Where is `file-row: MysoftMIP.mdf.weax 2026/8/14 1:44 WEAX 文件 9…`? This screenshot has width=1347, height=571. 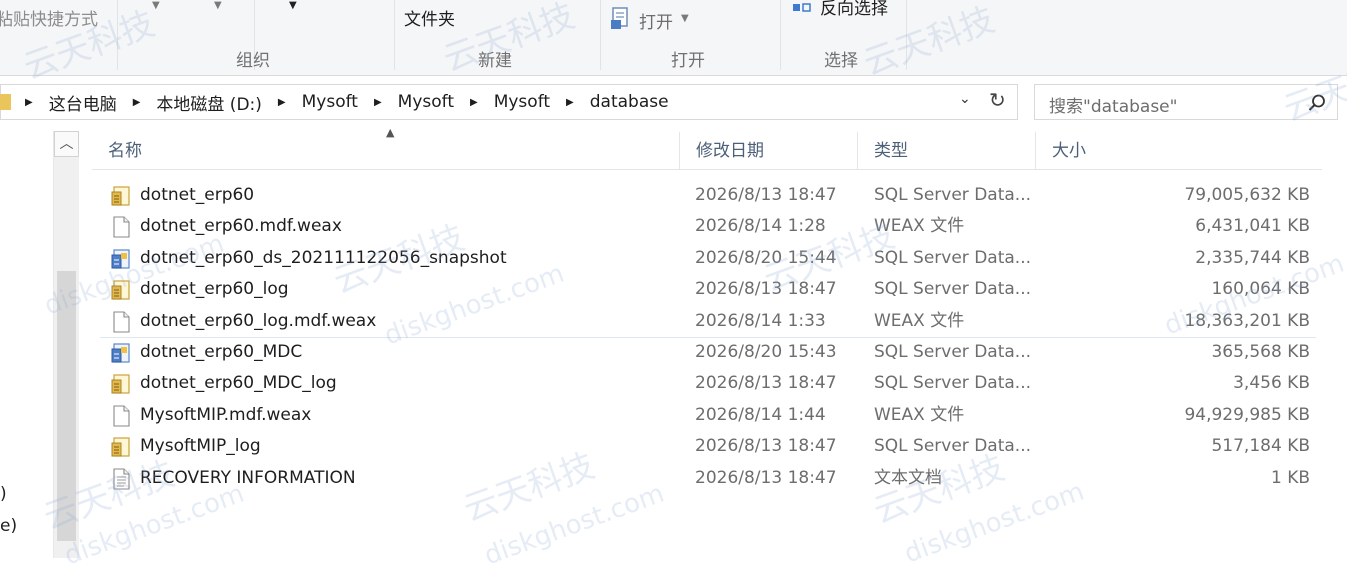
file-row: MysoftMIP.mdf.weax 2026/8/14 1:44 WEAX 文件 9… is located at coordinates (707, 415).